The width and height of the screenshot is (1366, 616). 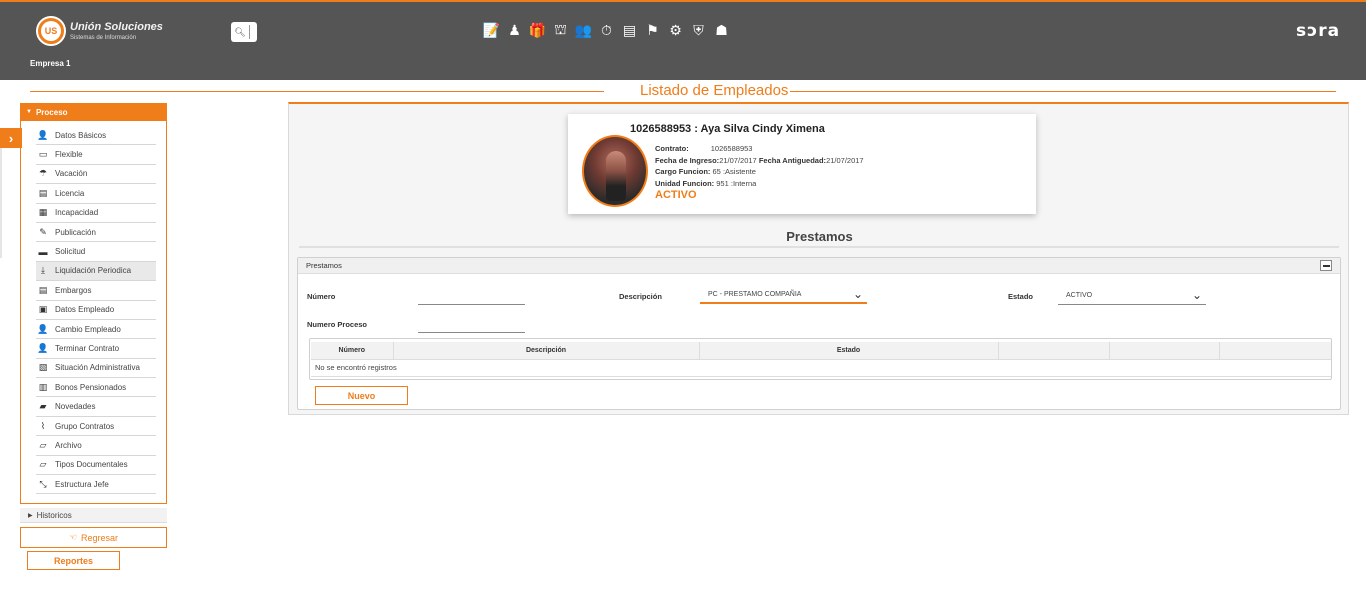 What do you see at coordinates (96, 155) in the screenshot?
I see `sidebar-item-flexible: ▭ Flexible` at bounding box center [96, 155].